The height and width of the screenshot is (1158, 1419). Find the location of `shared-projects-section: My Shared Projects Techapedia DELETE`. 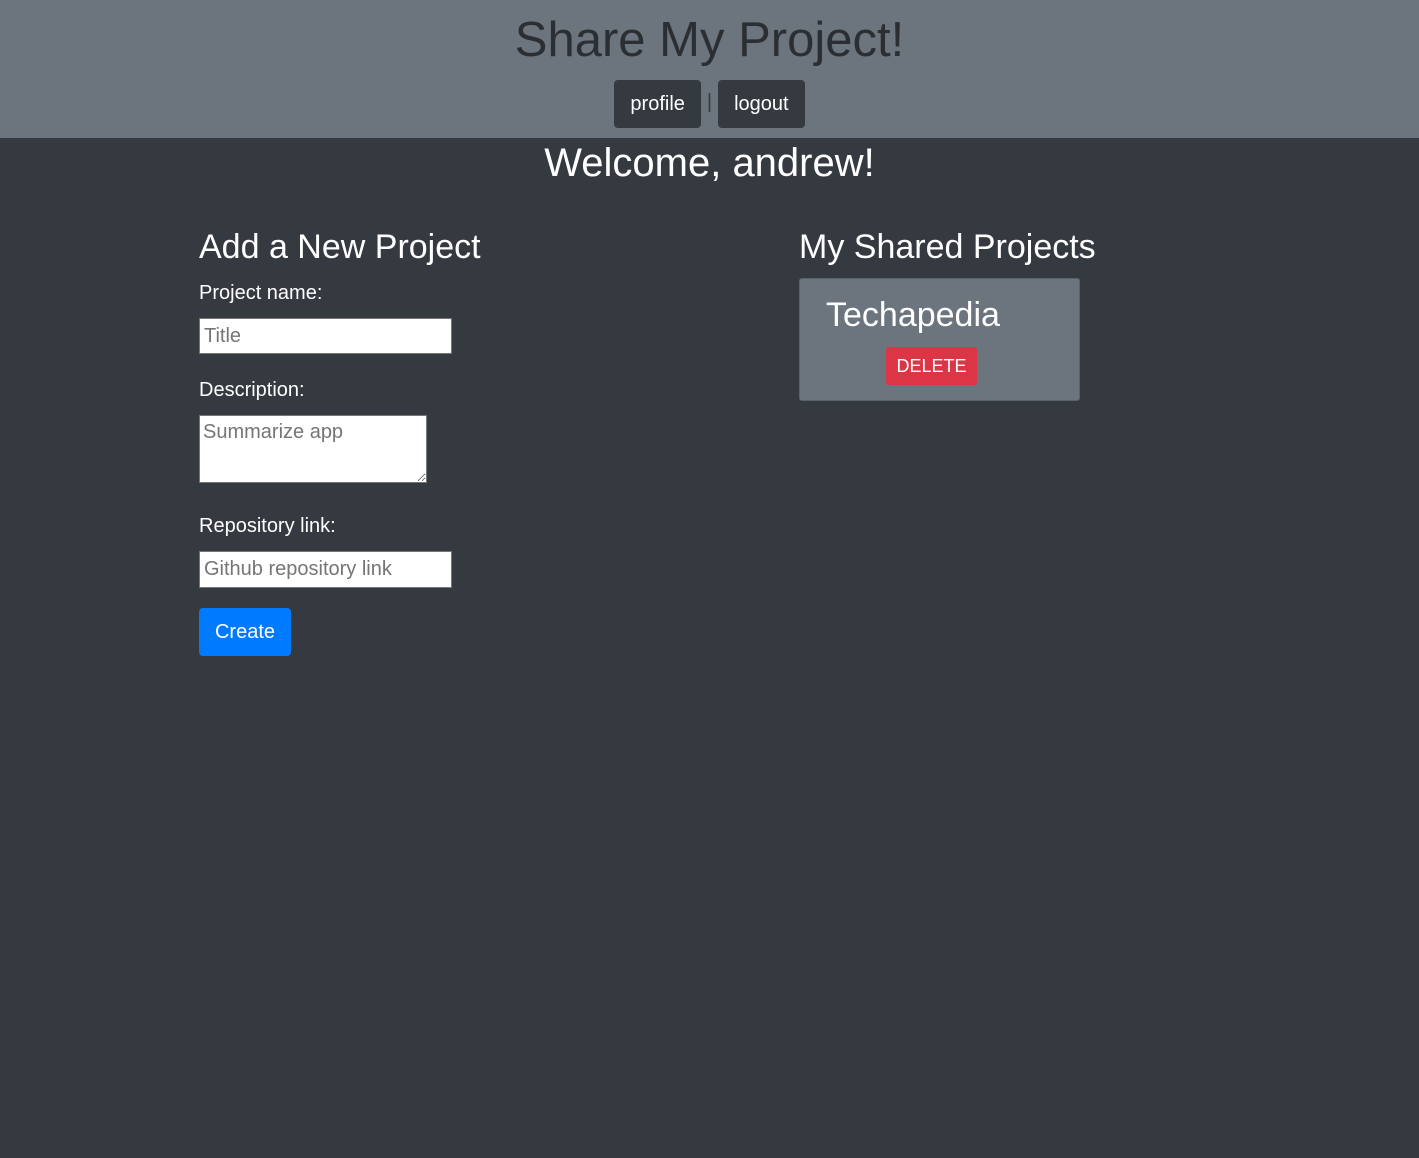

shared-projects-section: My Shared Projects Techapedia DELETE is located at coordinates (1009, 313).